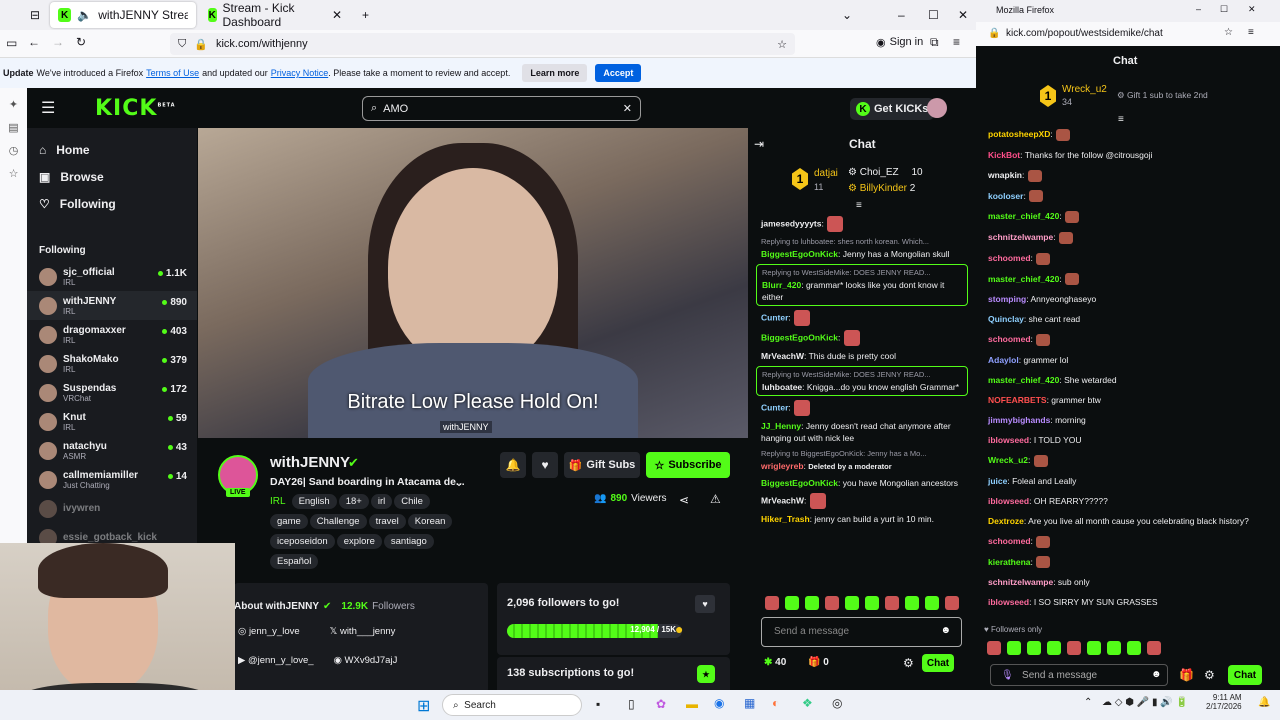  What do you see at coordinates (1124, 237) in the screenshot?
I see `chat-message: schnitzelwampe:` at bounding box center [1124, 237].